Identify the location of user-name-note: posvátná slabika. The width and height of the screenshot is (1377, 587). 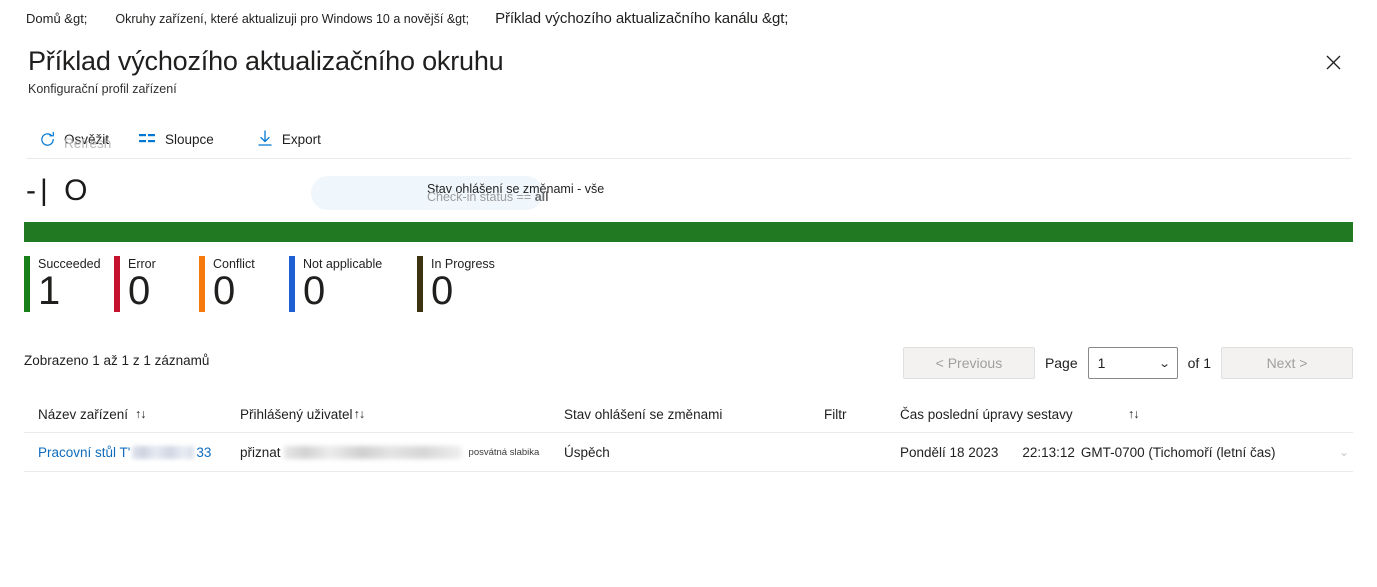
(504, 452).